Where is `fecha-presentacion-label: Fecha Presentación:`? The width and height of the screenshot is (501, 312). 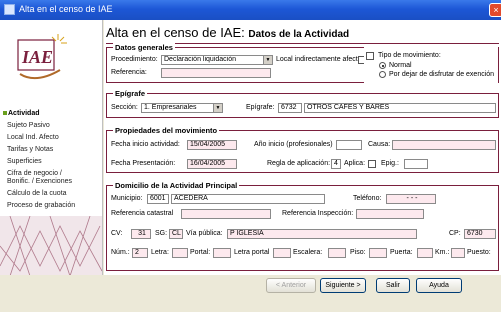 fecha-presentacion-label: Fecha Presentación: is located at coordinates (143, 163).